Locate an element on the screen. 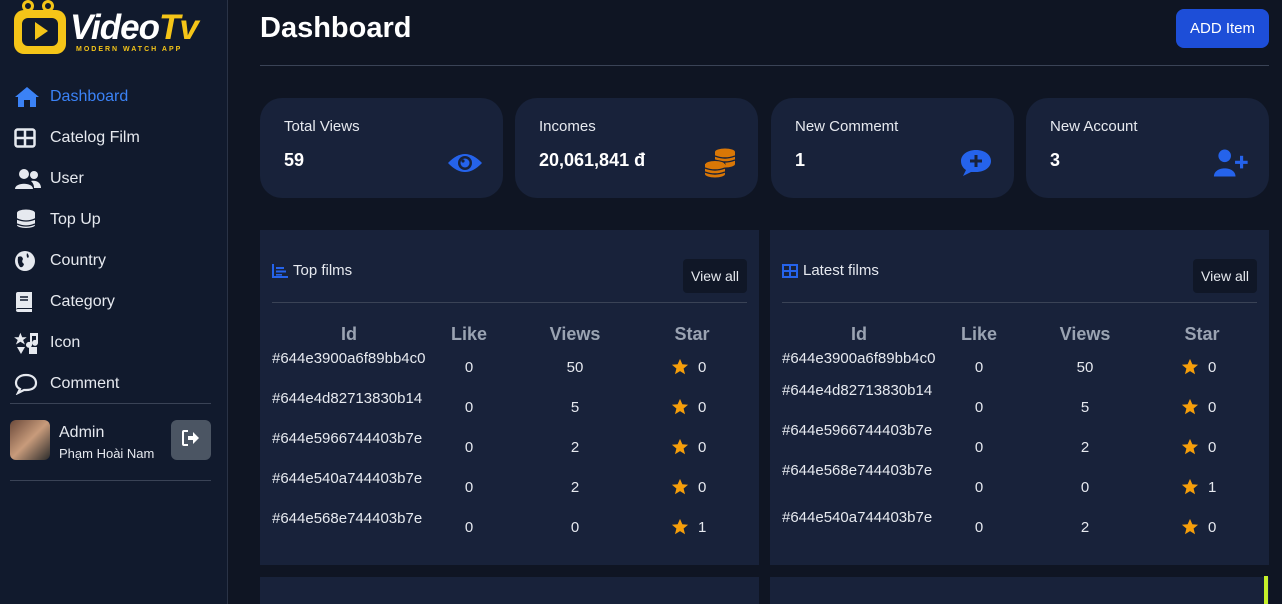 The height and width of the screenshot is (604, 1282). sidebar-item-label: Dashboard is located at coordinates (89, 96).